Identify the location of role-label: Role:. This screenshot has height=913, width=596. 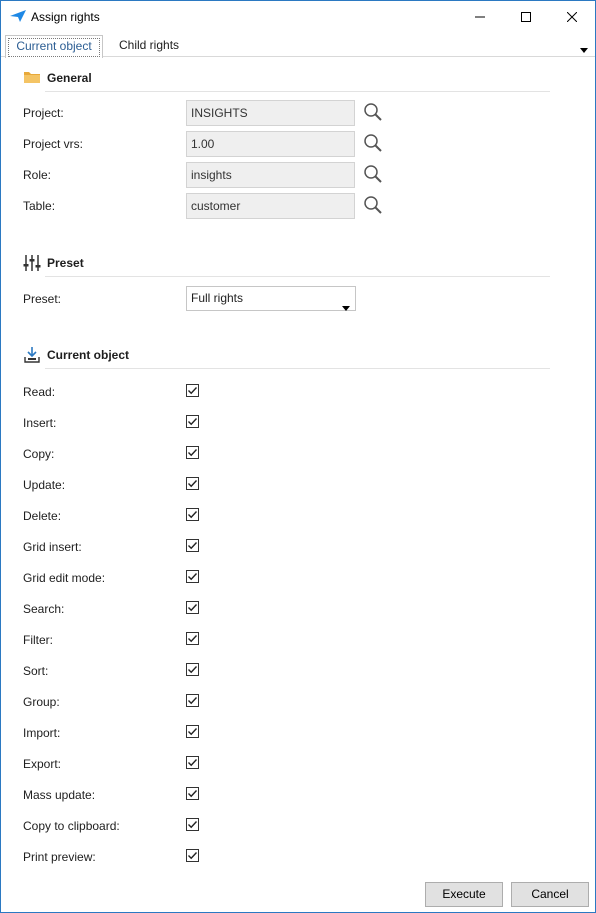
(37, 175).